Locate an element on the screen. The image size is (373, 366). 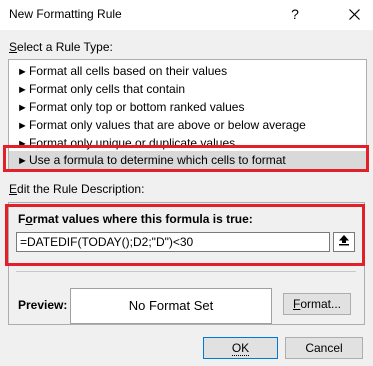
ok-button: OK is located at coordinates (240, 348).